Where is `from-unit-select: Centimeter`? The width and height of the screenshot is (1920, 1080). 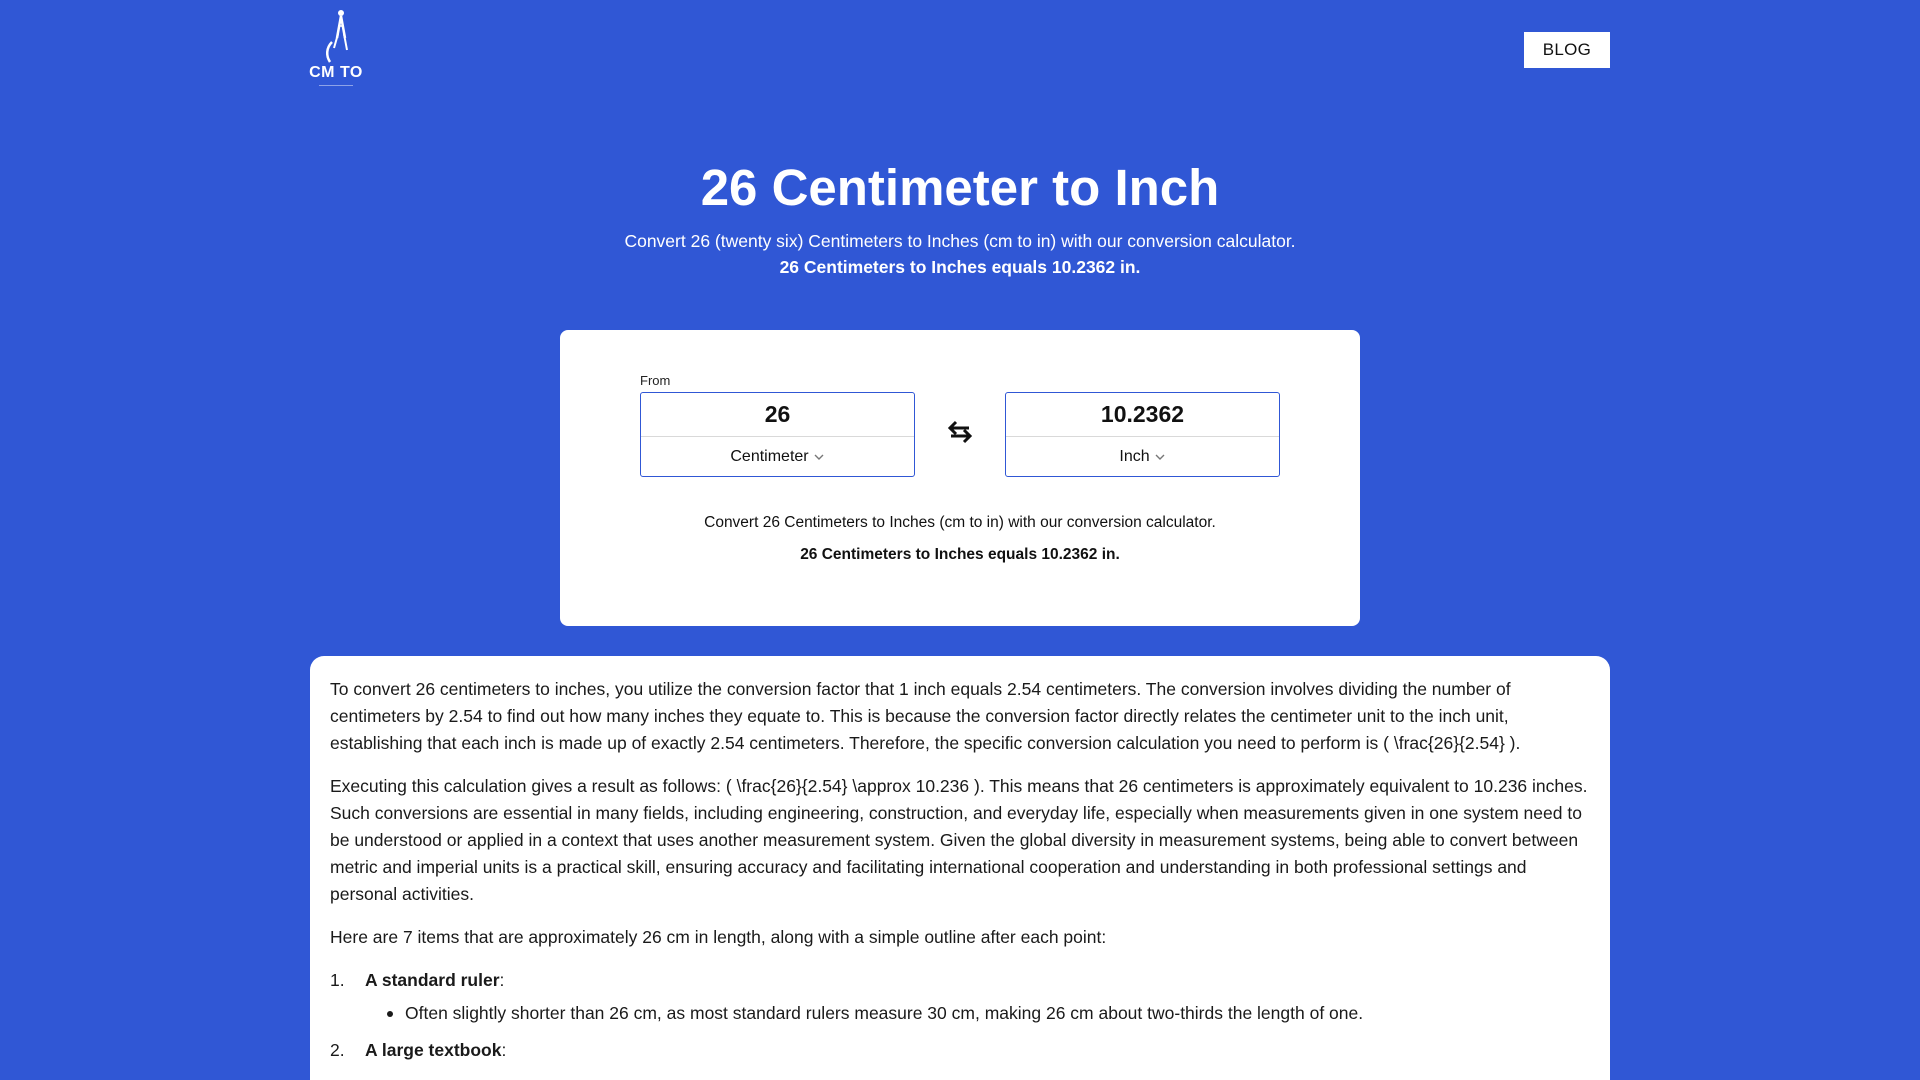
from-unit-select: Centimeter is located at coordinates (777, 457).